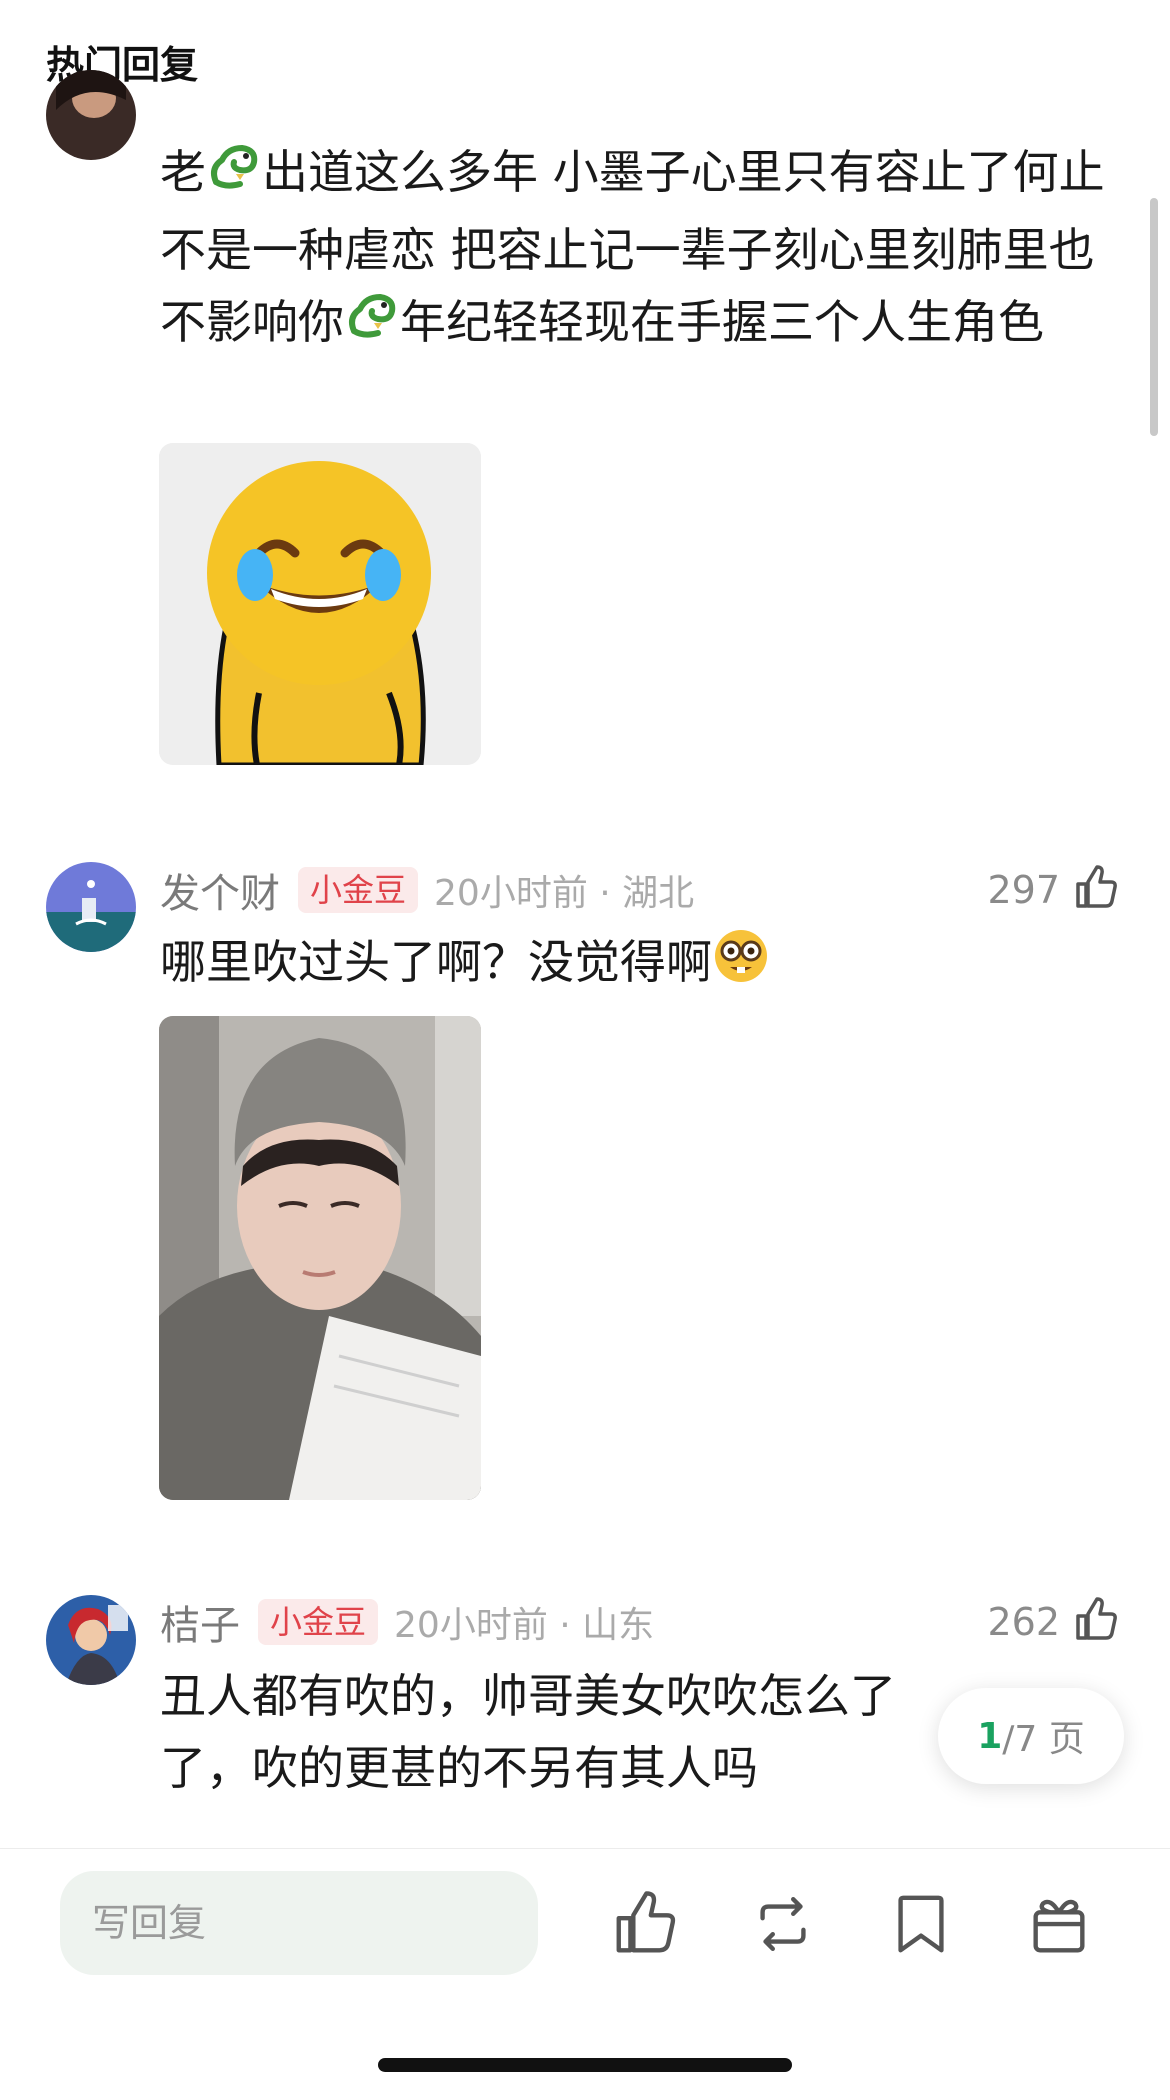  I want to click on username: 发个财, so click(220, 890).